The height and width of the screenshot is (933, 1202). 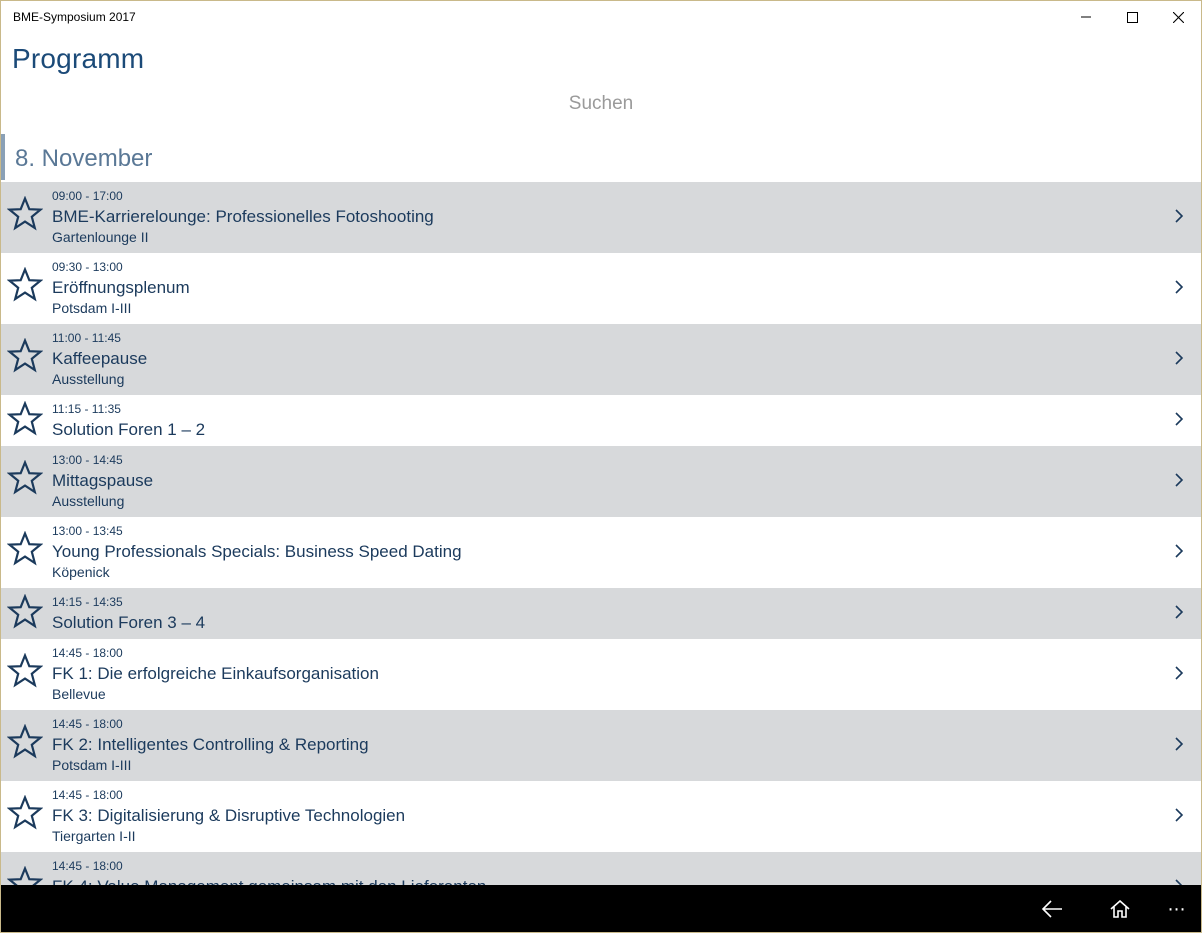 I want to click on title-bar: BME-Symposium 2017, so click(x=601, y=17).